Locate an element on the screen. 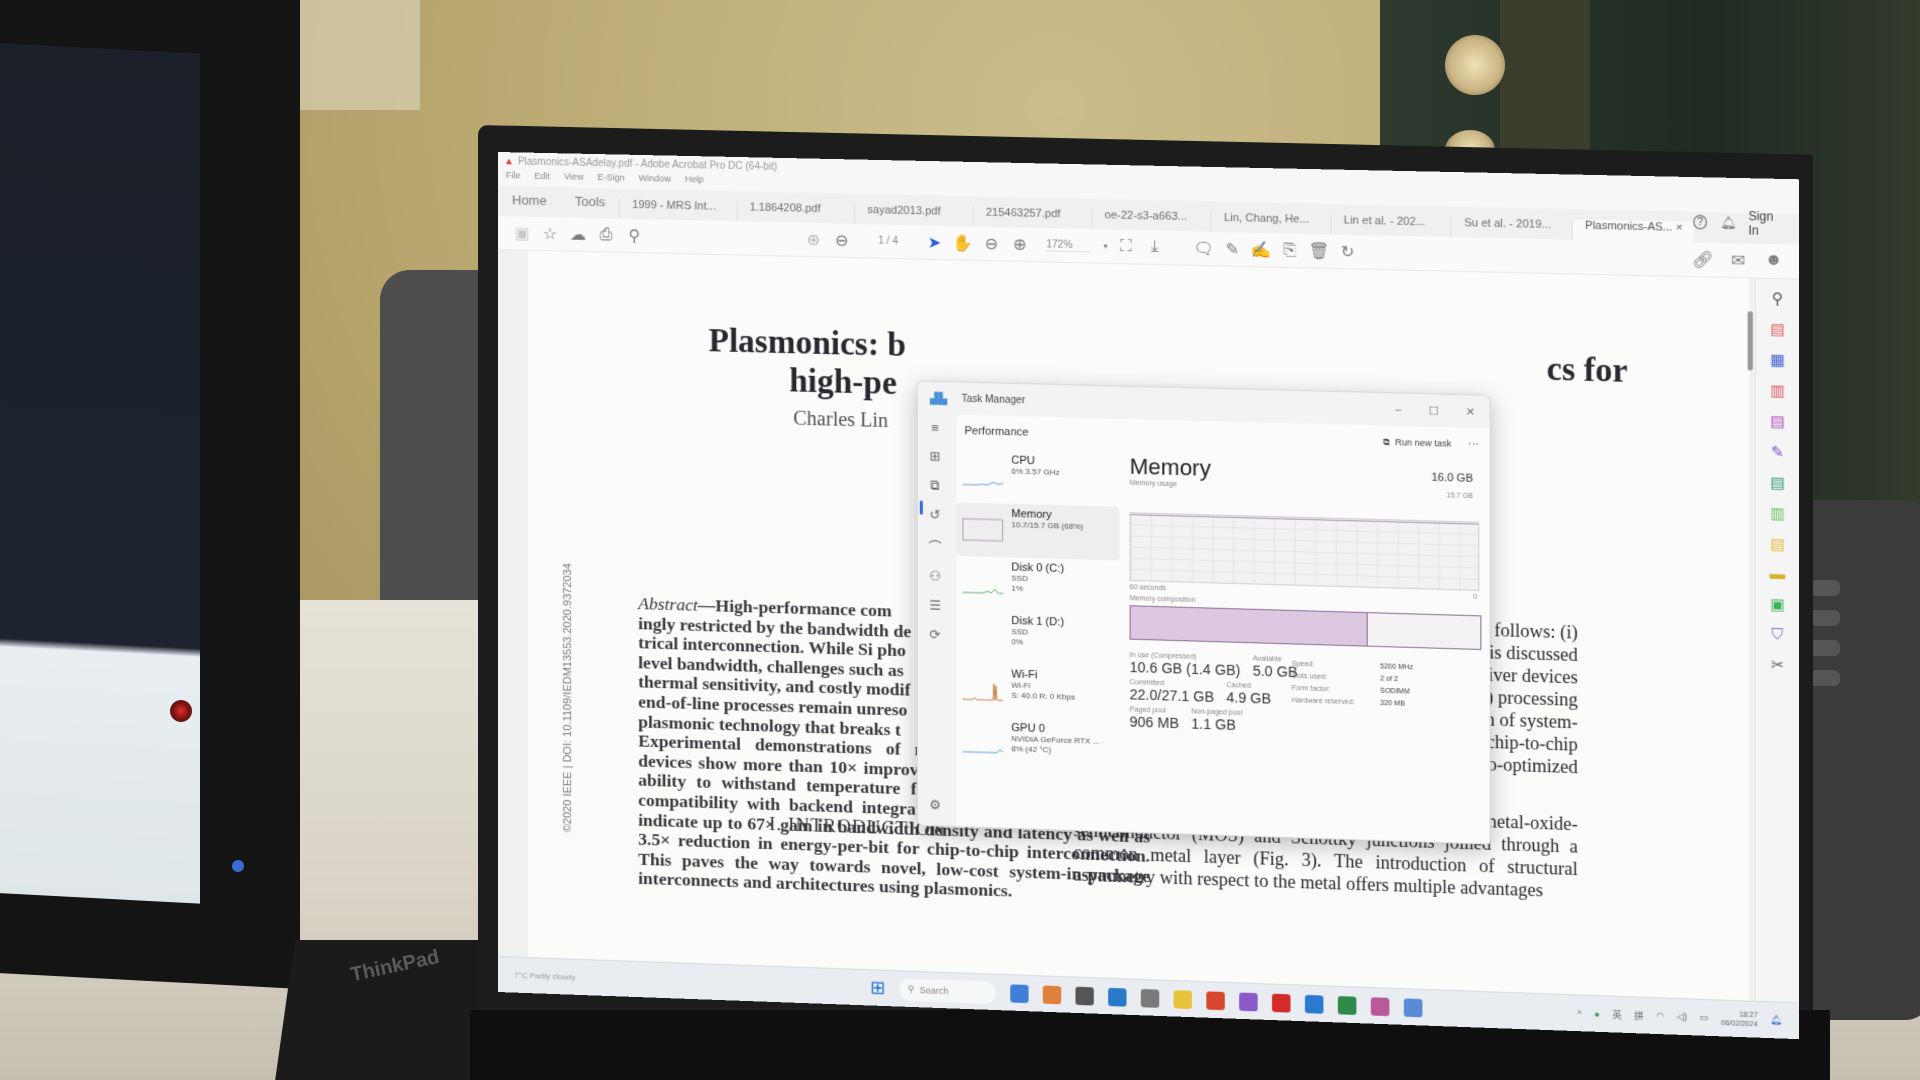 This screenshot has height=1080, width=1920. ime-icon: 拼 is located at coordinates (1638, 1016).